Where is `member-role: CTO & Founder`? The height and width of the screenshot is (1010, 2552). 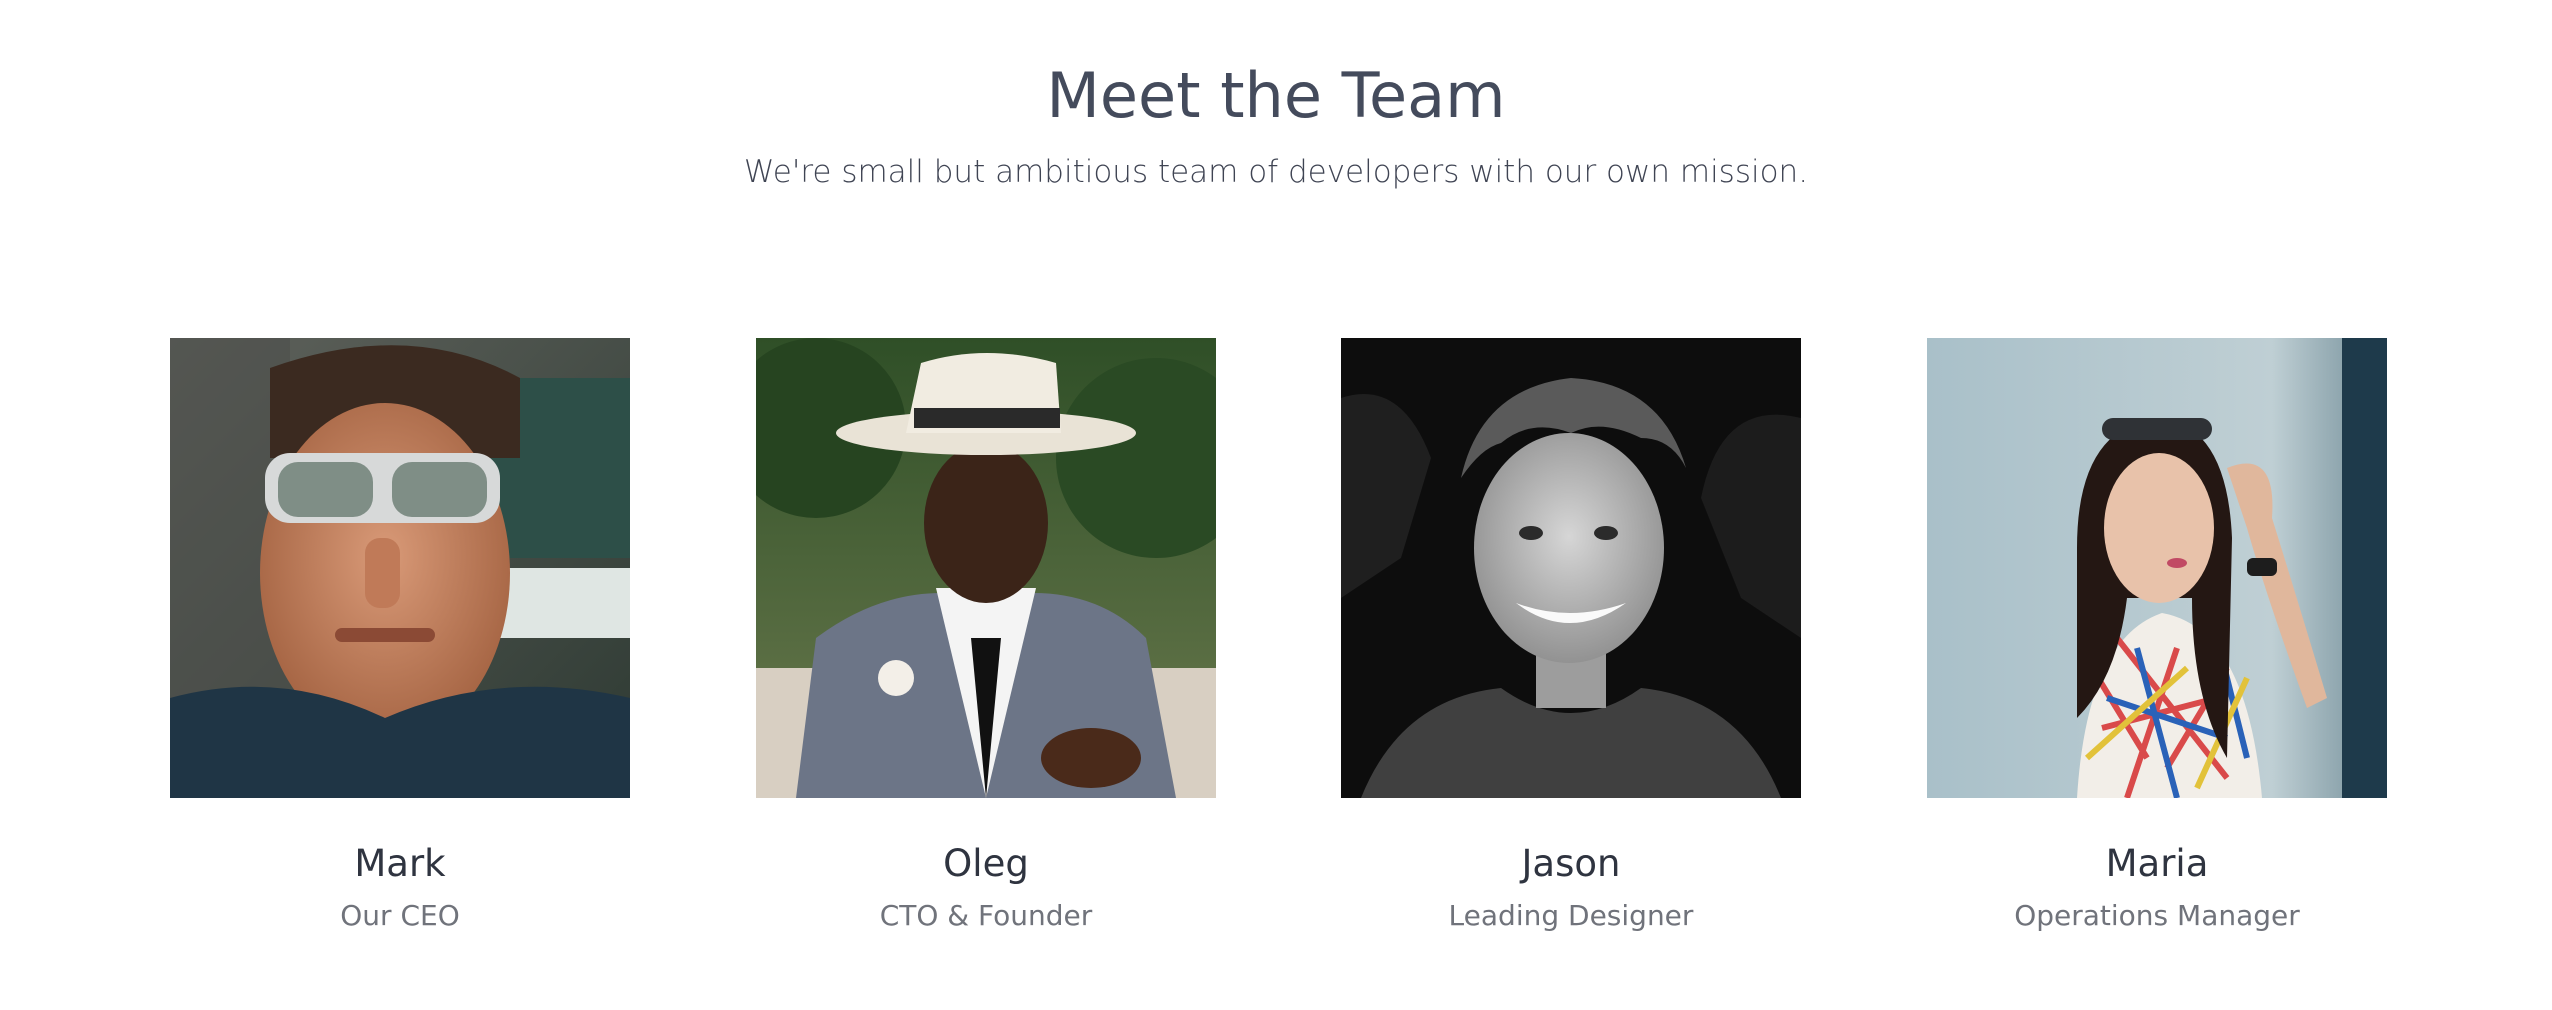
member-role: CTO & Founder is located at coordinates (986, 915).